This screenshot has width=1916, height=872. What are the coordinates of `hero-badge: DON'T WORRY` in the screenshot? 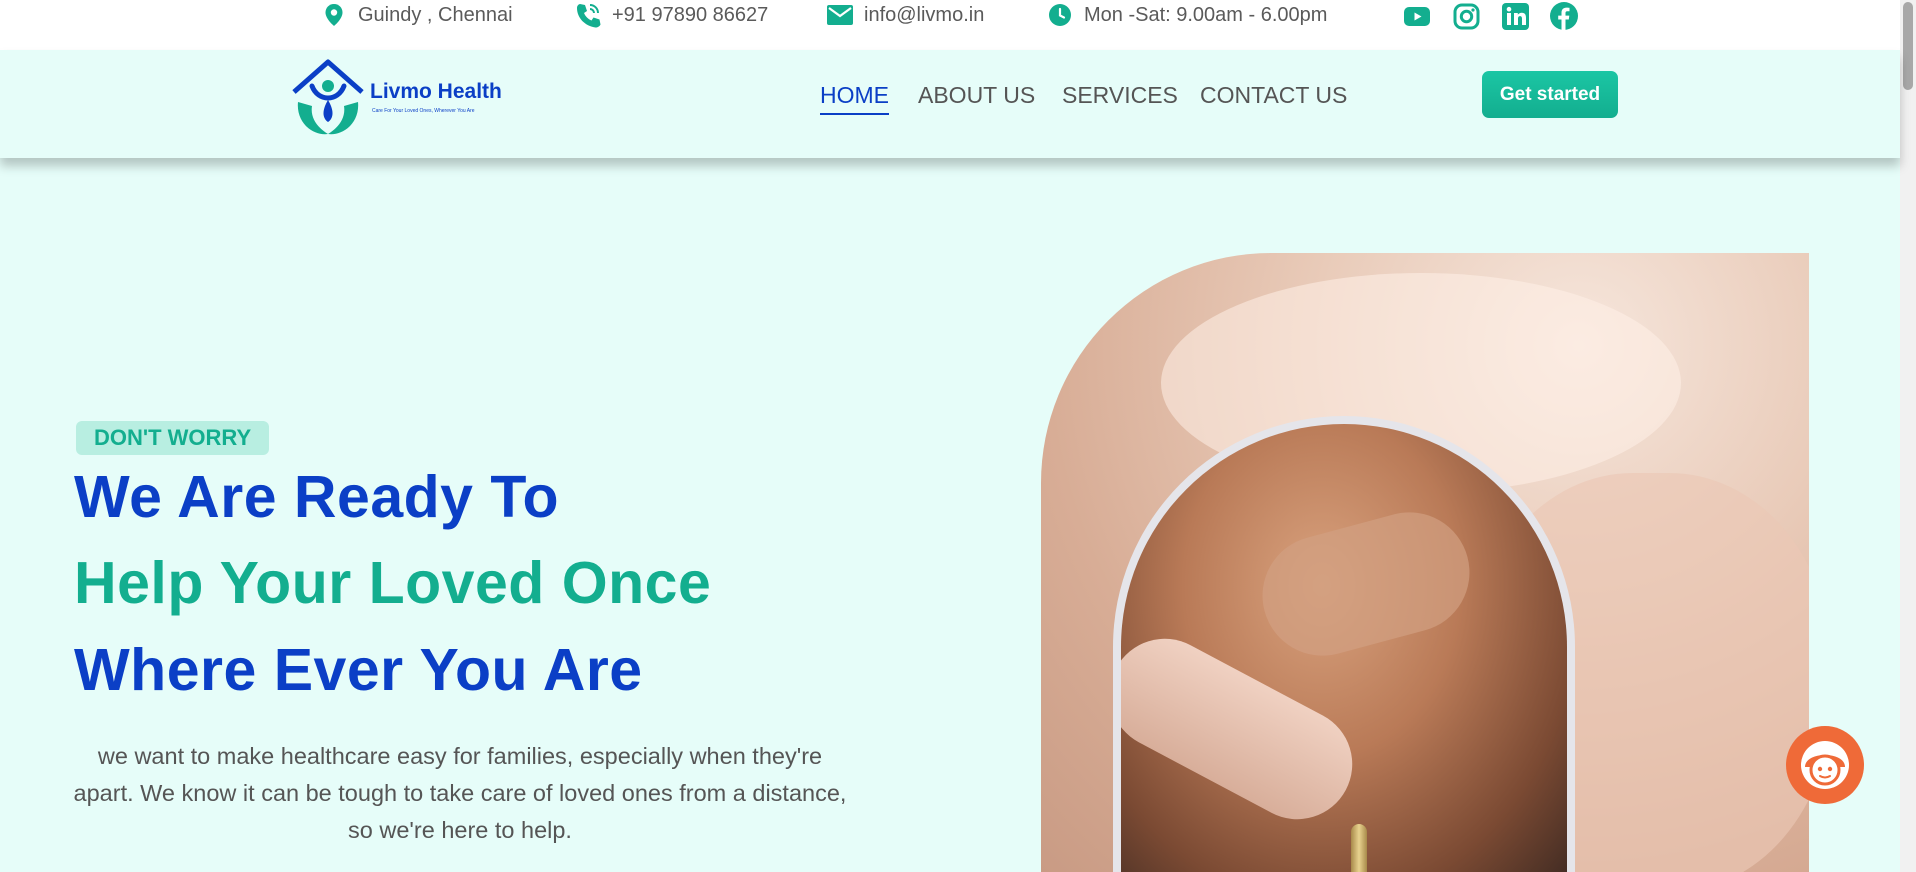 It's located at (173, 438).